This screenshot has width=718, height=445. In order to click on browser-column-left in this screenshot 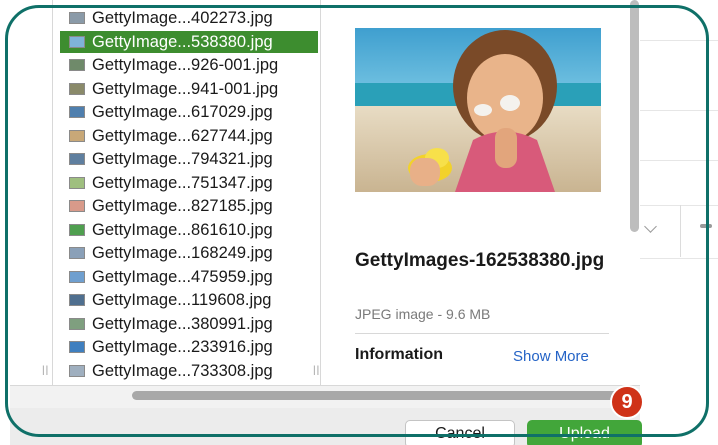, I will do `click(31, 192)`.